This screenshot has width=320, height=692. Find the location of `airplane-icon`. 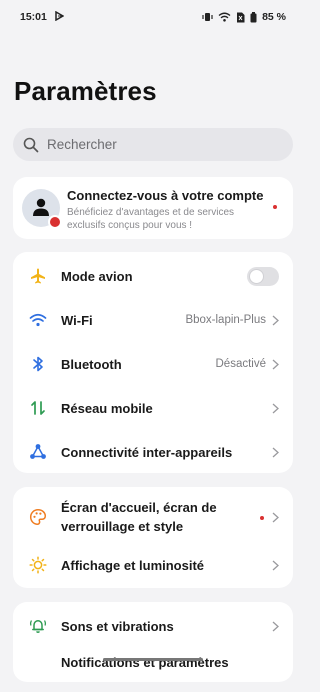

airplane-icon is located at coordinates (38, 276).